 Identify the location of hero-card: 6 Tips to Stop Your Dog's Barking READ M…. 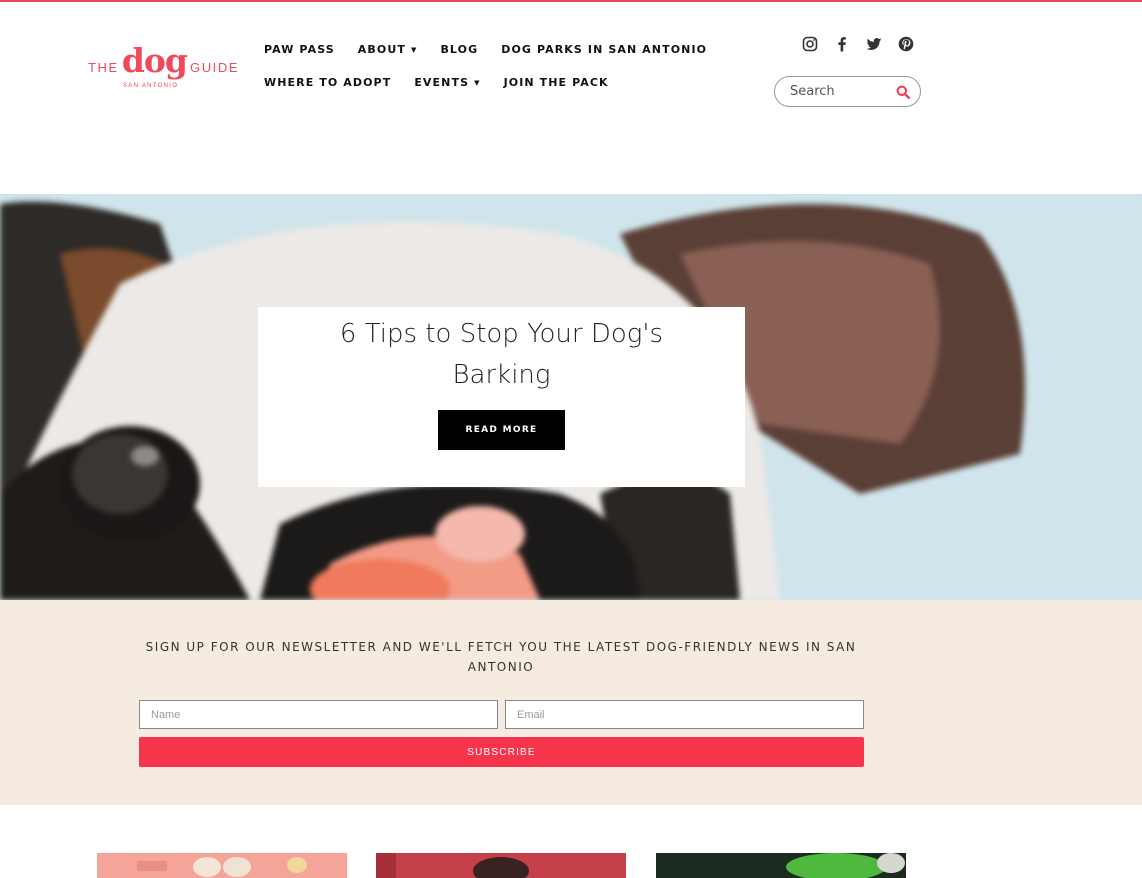
(501, 397).